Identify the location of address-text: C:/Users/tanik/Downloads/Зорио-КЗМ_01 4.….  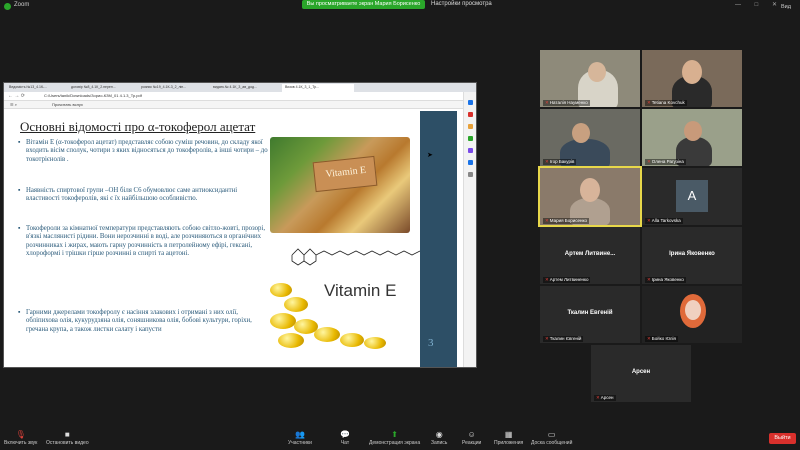
(93, 95).